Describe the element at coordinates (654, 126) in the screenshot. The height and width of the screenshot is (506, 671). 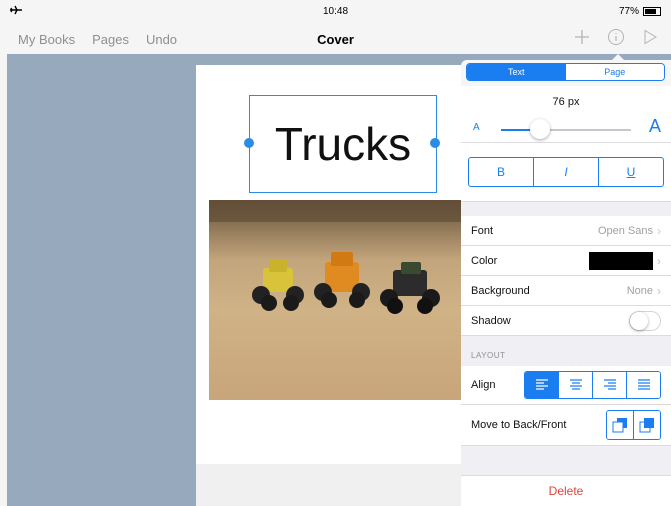
I see `slider-max-label: A` at that location.